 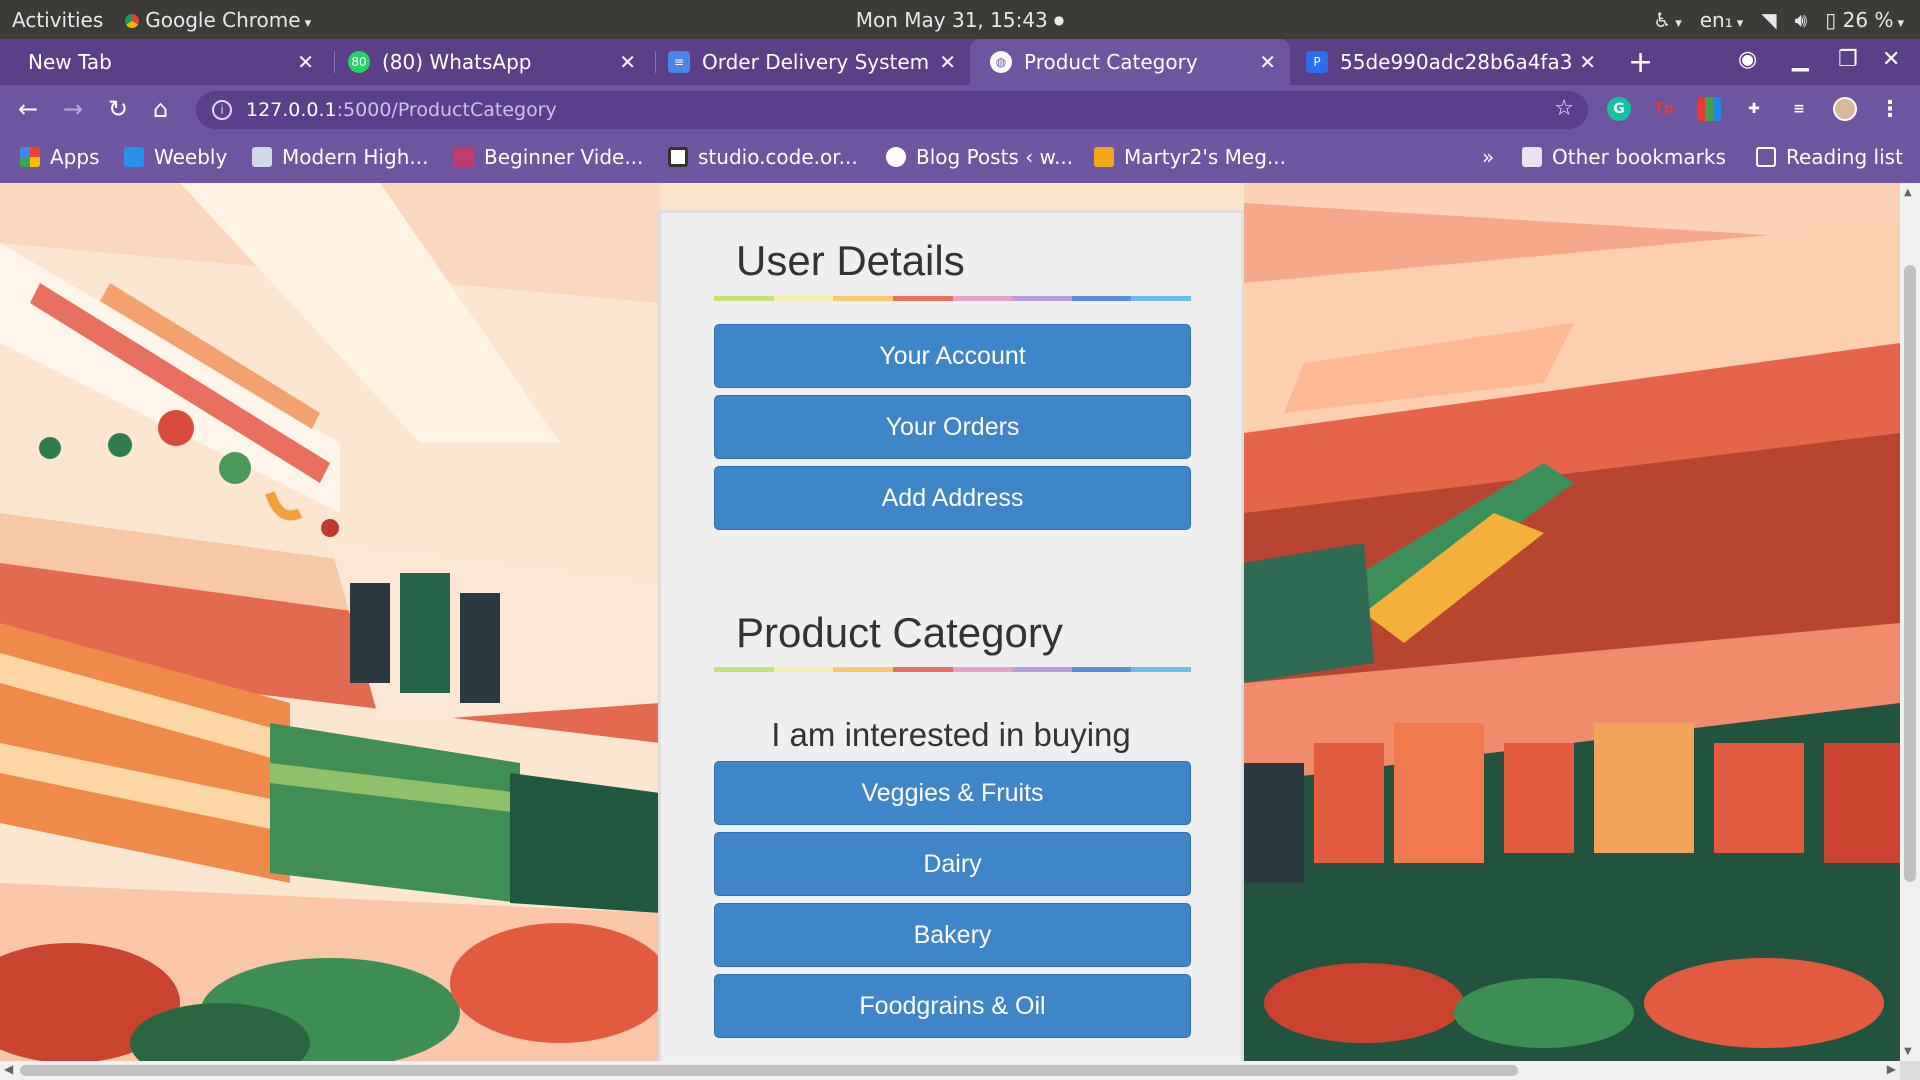 What do you see at coordinates (1891, 59) in the screenshot?
I see `close-window-icon: ✕` at bounding box center [1891, 59].